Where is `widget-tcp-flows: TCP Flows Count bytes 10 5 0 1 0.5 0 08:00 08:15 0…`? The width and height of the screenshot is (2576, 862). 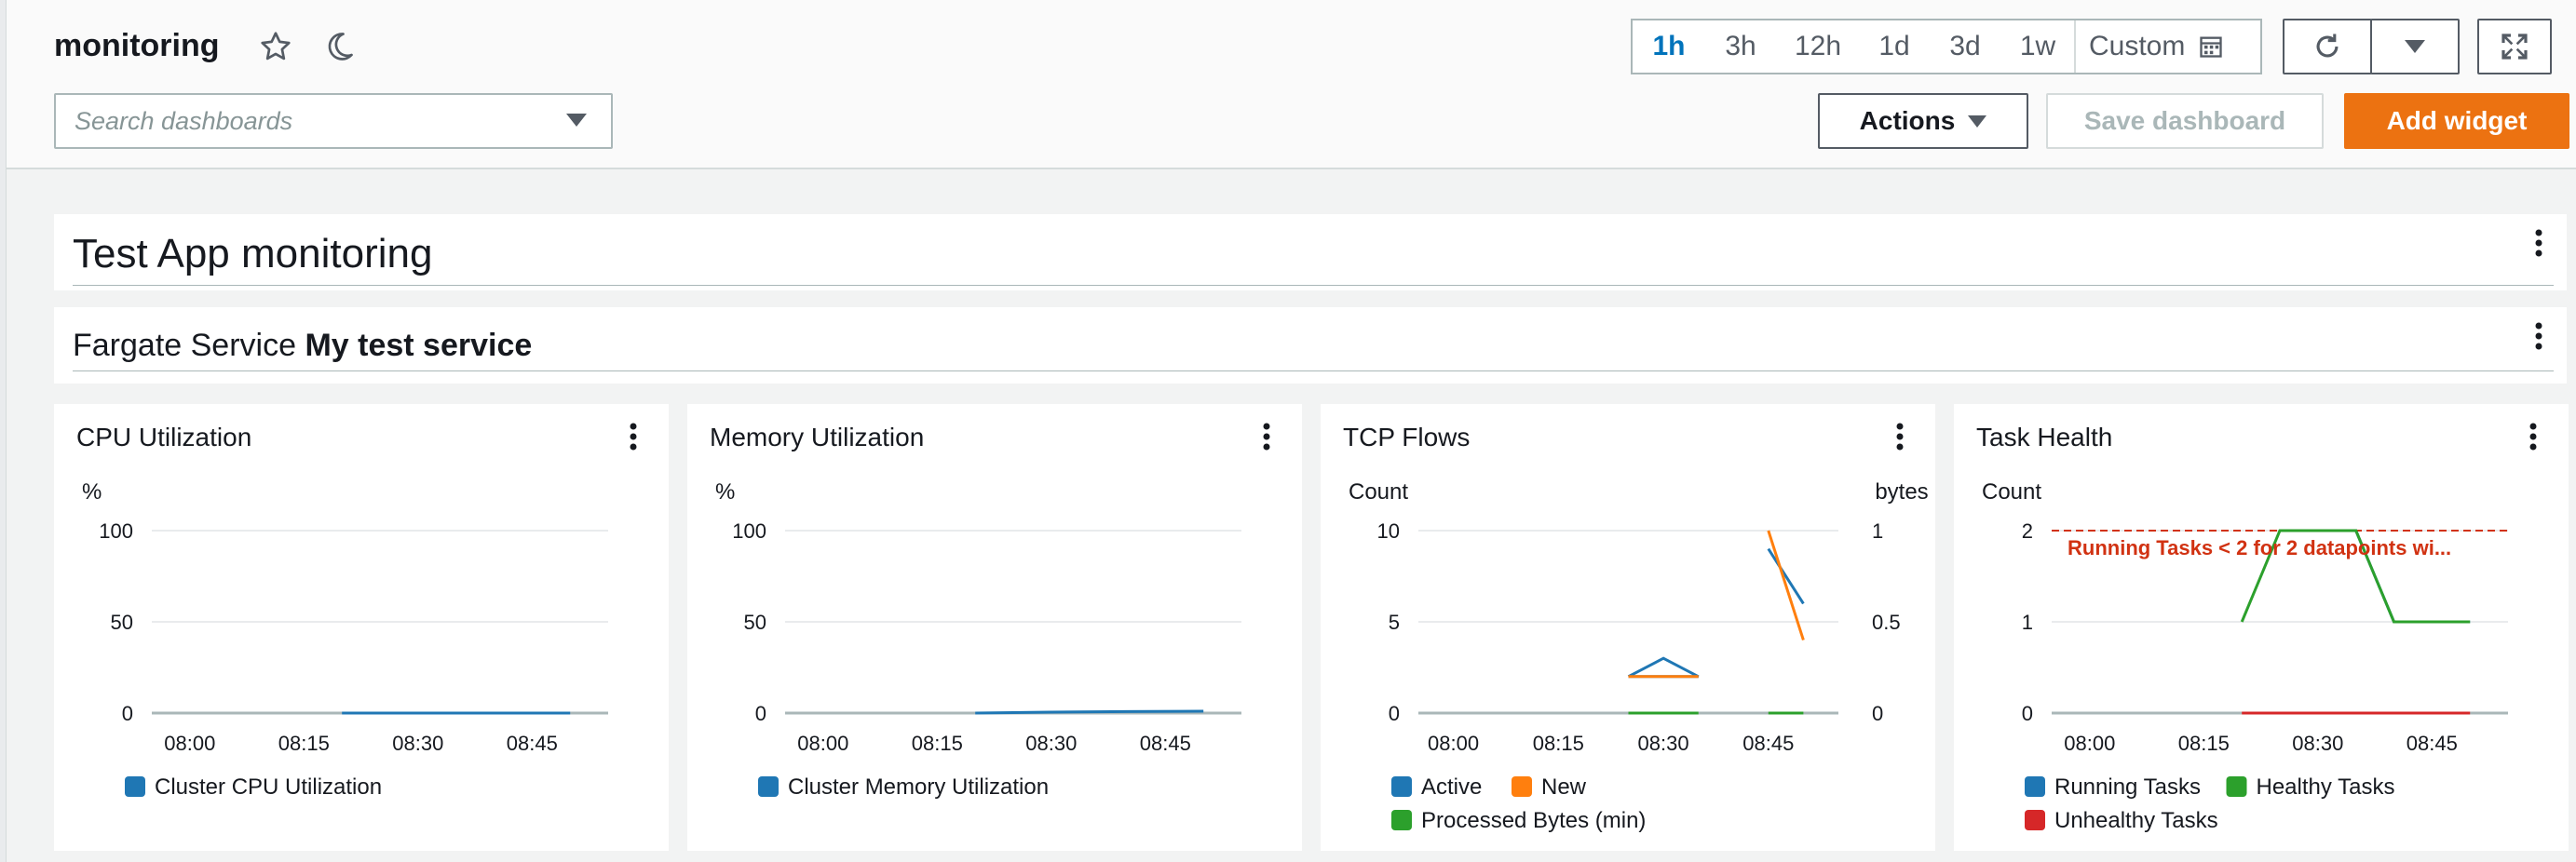
widget-tcp-flows: TCP Flows Count bytes 10 5 0 1 0.5 0 08:00 08:15 0… is located at coordinates (1628, 628).